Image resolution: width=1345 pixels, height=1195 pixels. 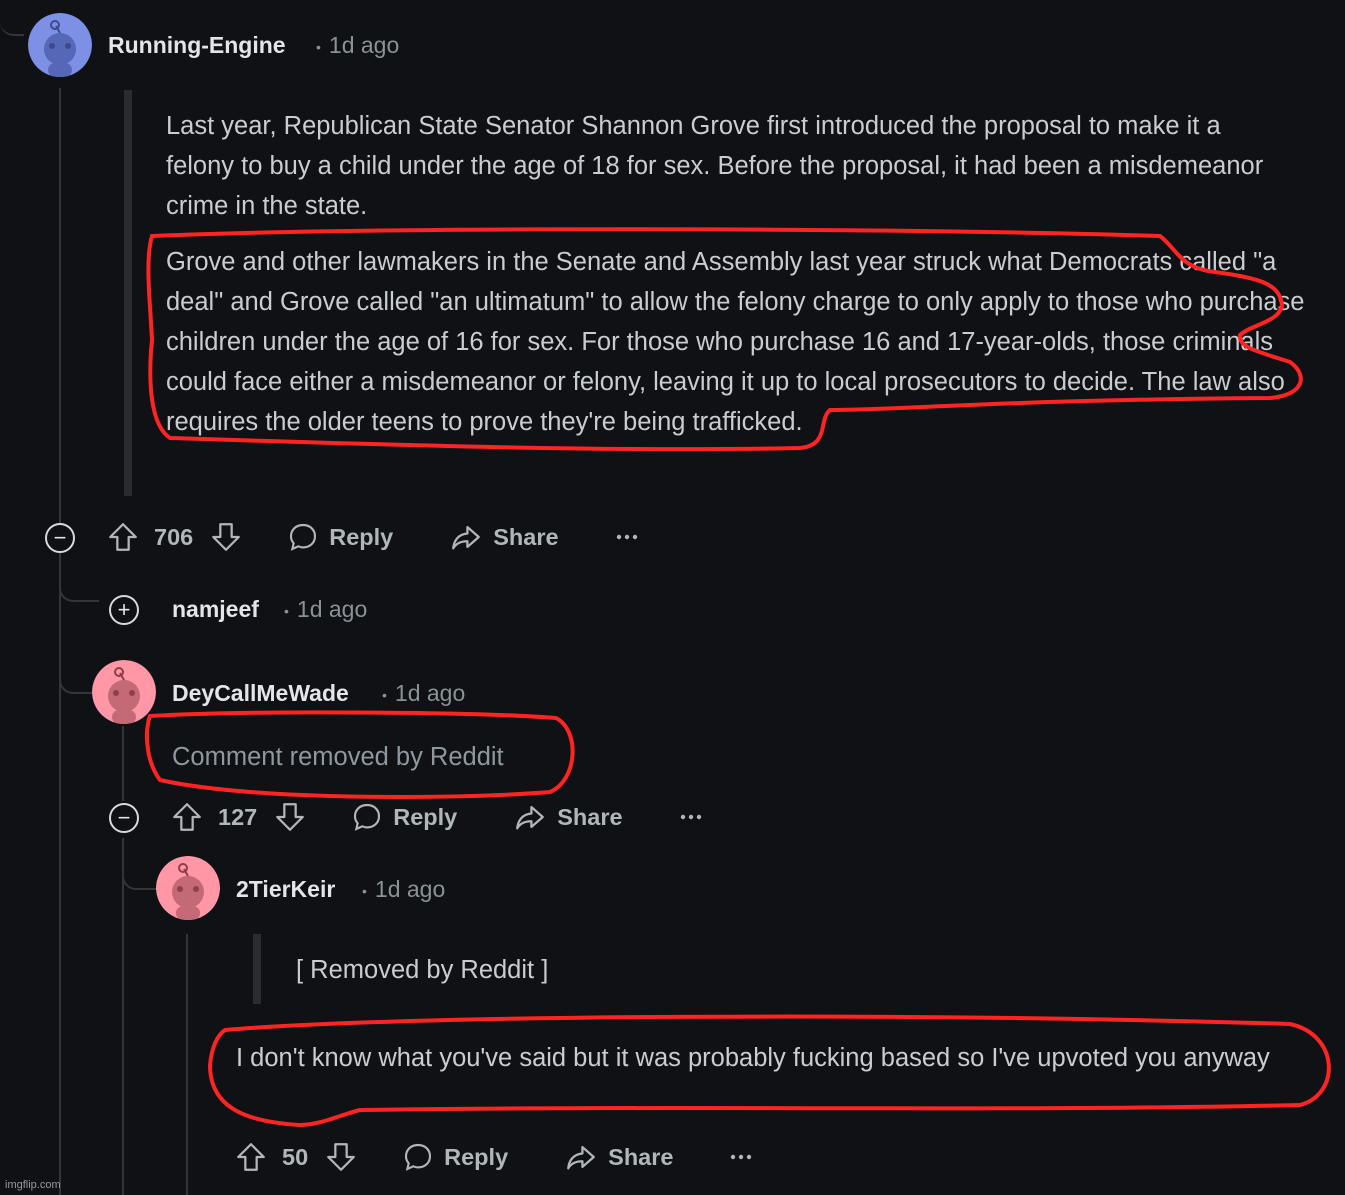 What do you see at coordinates (422, 970) in the screenshot?
I see `quoted-text: [ Removed by Reddit ]` at bounding box center [422, 970].